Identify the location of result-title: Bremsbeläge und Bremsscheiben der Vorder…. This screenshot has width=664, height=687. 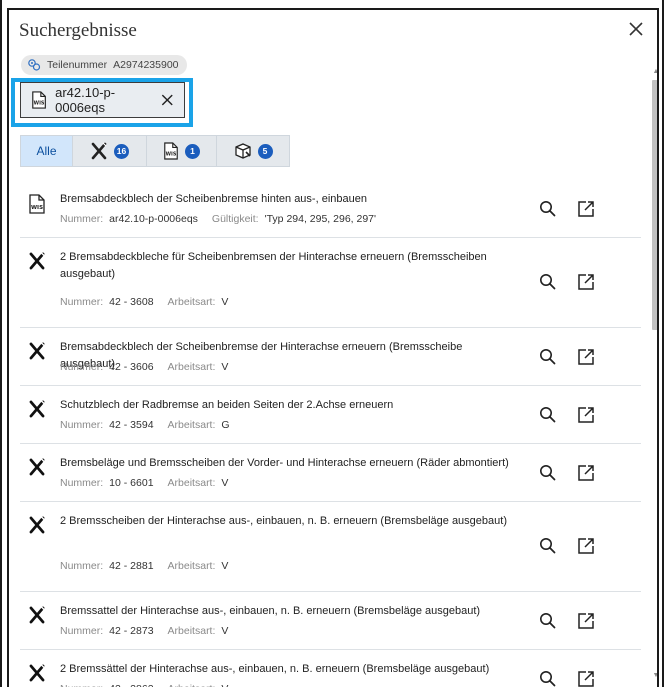
(290, 463).